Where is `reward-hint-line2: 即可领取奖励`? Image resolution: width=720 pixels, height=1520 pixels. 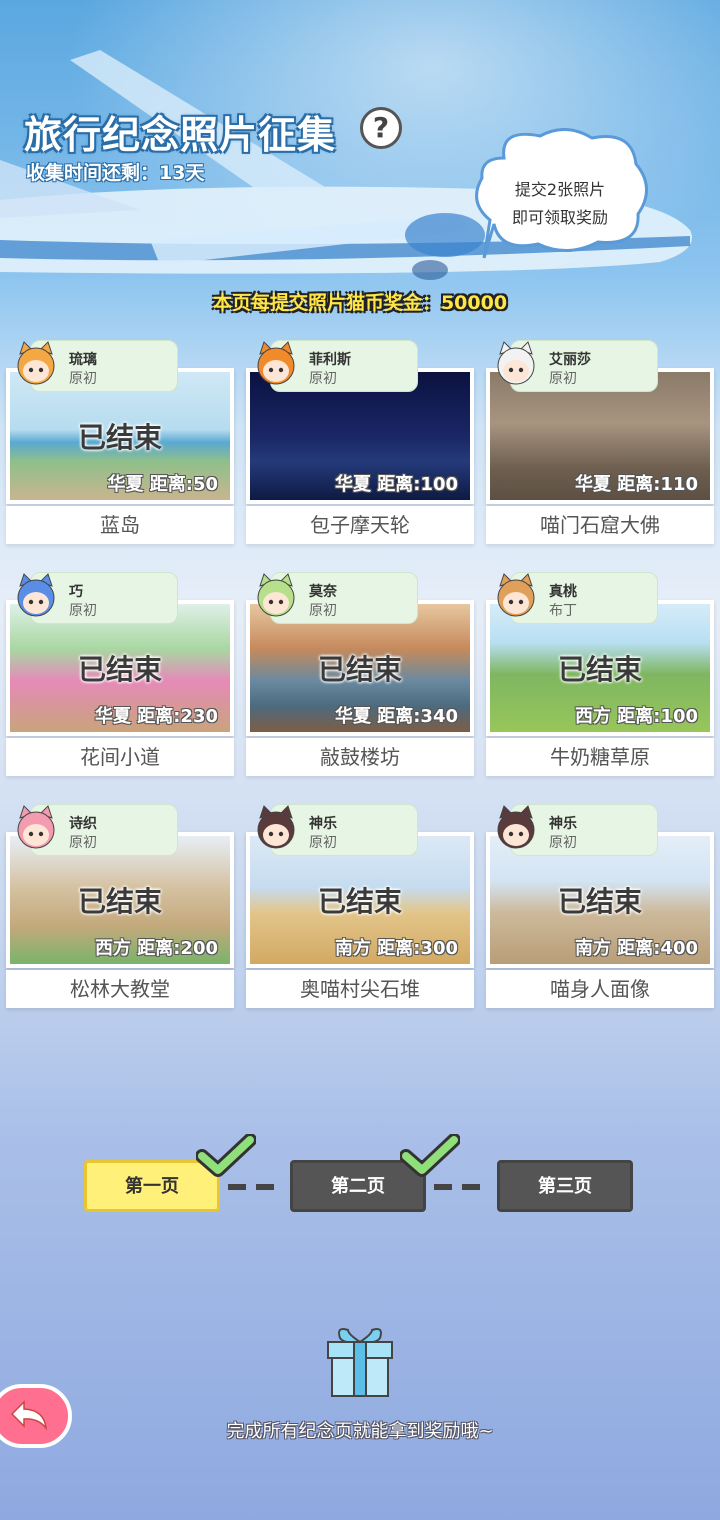 reward-hint-line2: 即可领取奖励 is located at coordinates (559, 217).